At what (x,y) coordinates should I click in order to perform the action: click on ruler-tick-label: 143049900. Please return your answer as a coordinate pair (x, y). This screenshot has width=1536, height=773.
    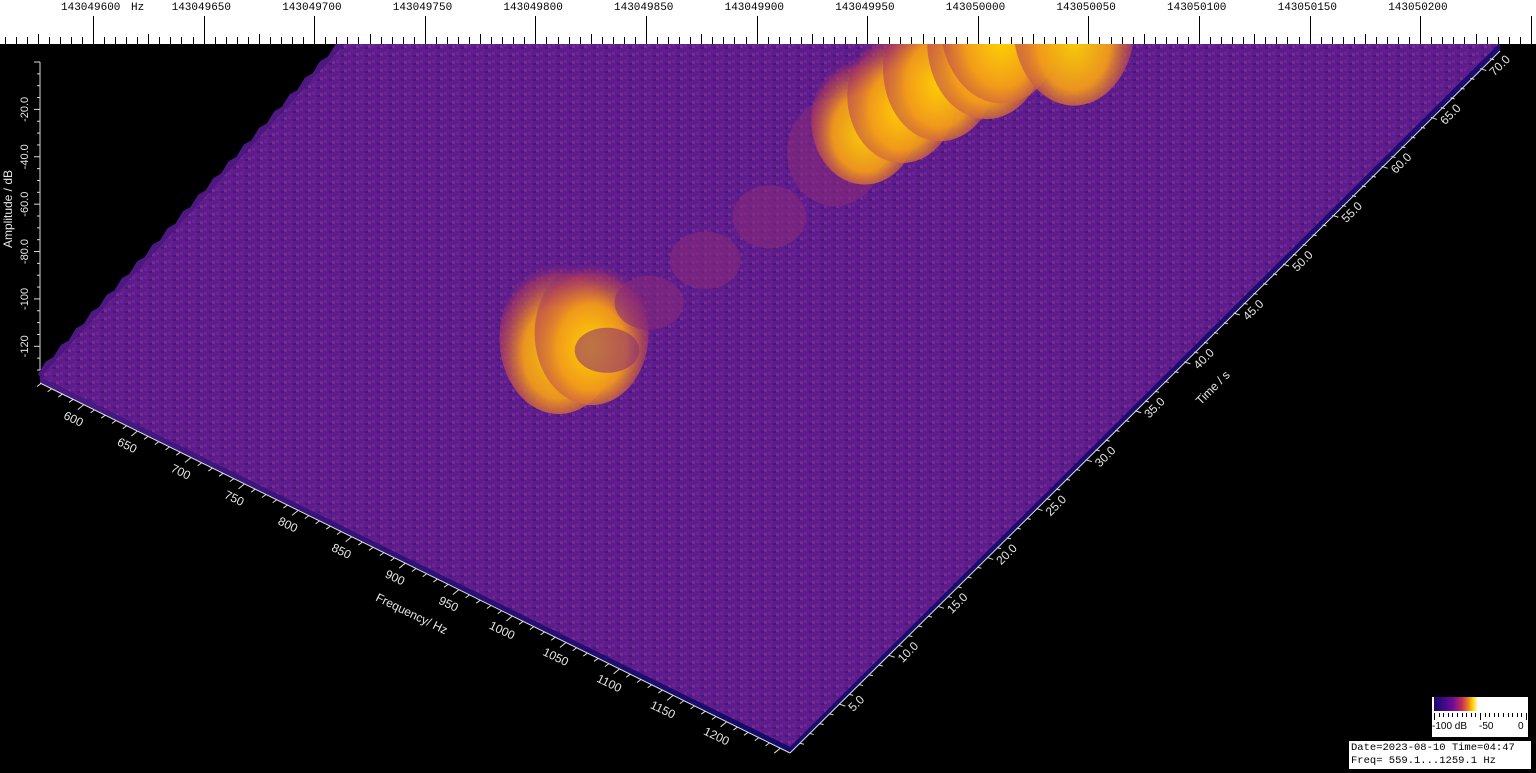
    Looking at the image, I should click on (754, 8).